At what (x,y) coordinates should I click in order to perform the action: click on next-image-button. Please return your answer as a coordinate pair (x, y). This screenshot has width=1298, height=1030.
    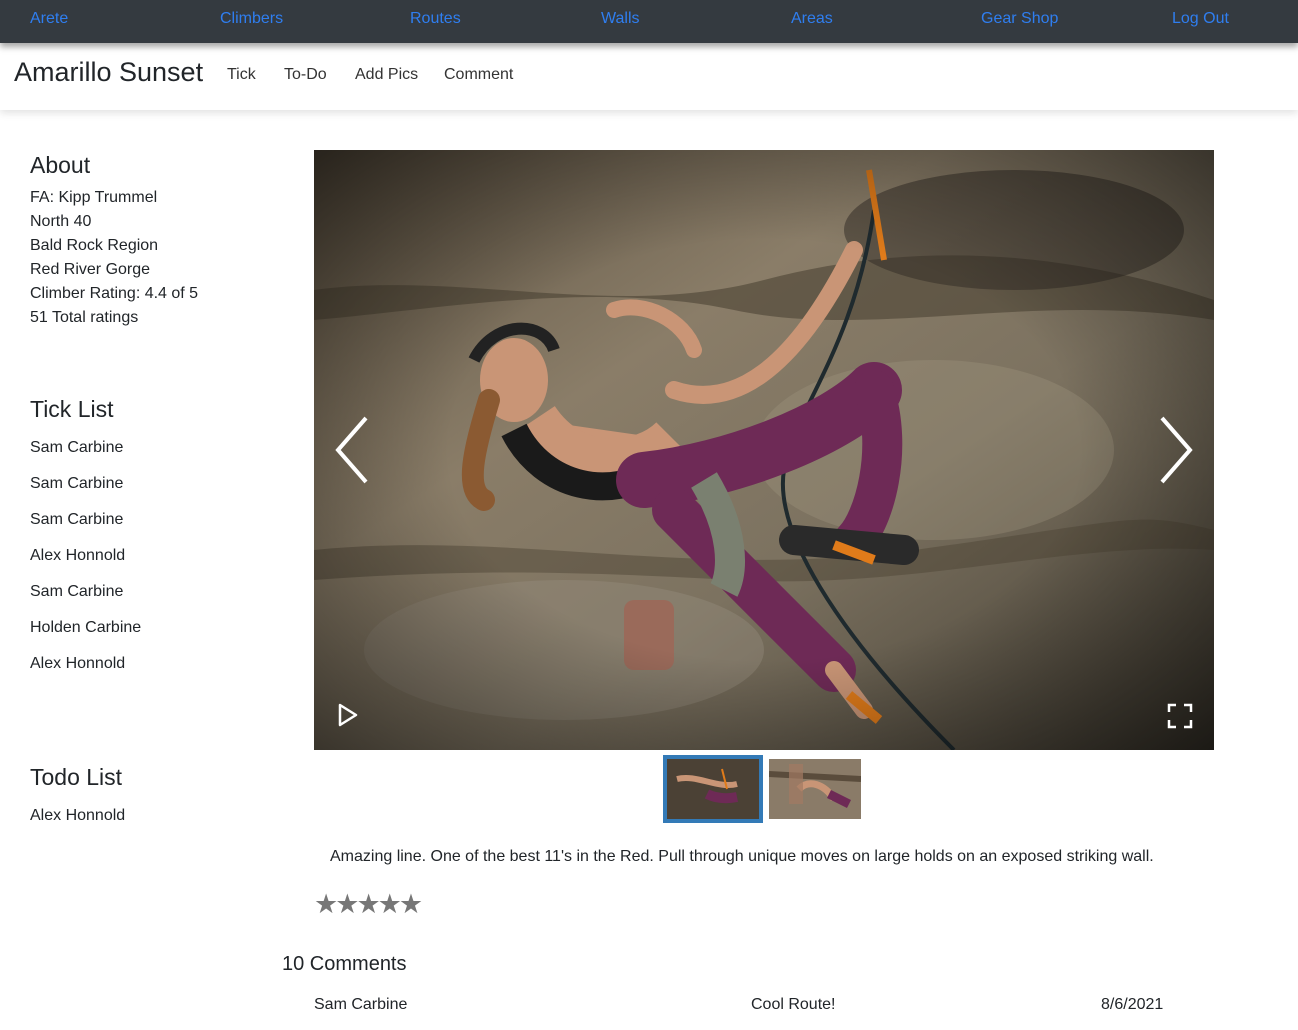
    Looking at the image, I should click on (1174, 450).